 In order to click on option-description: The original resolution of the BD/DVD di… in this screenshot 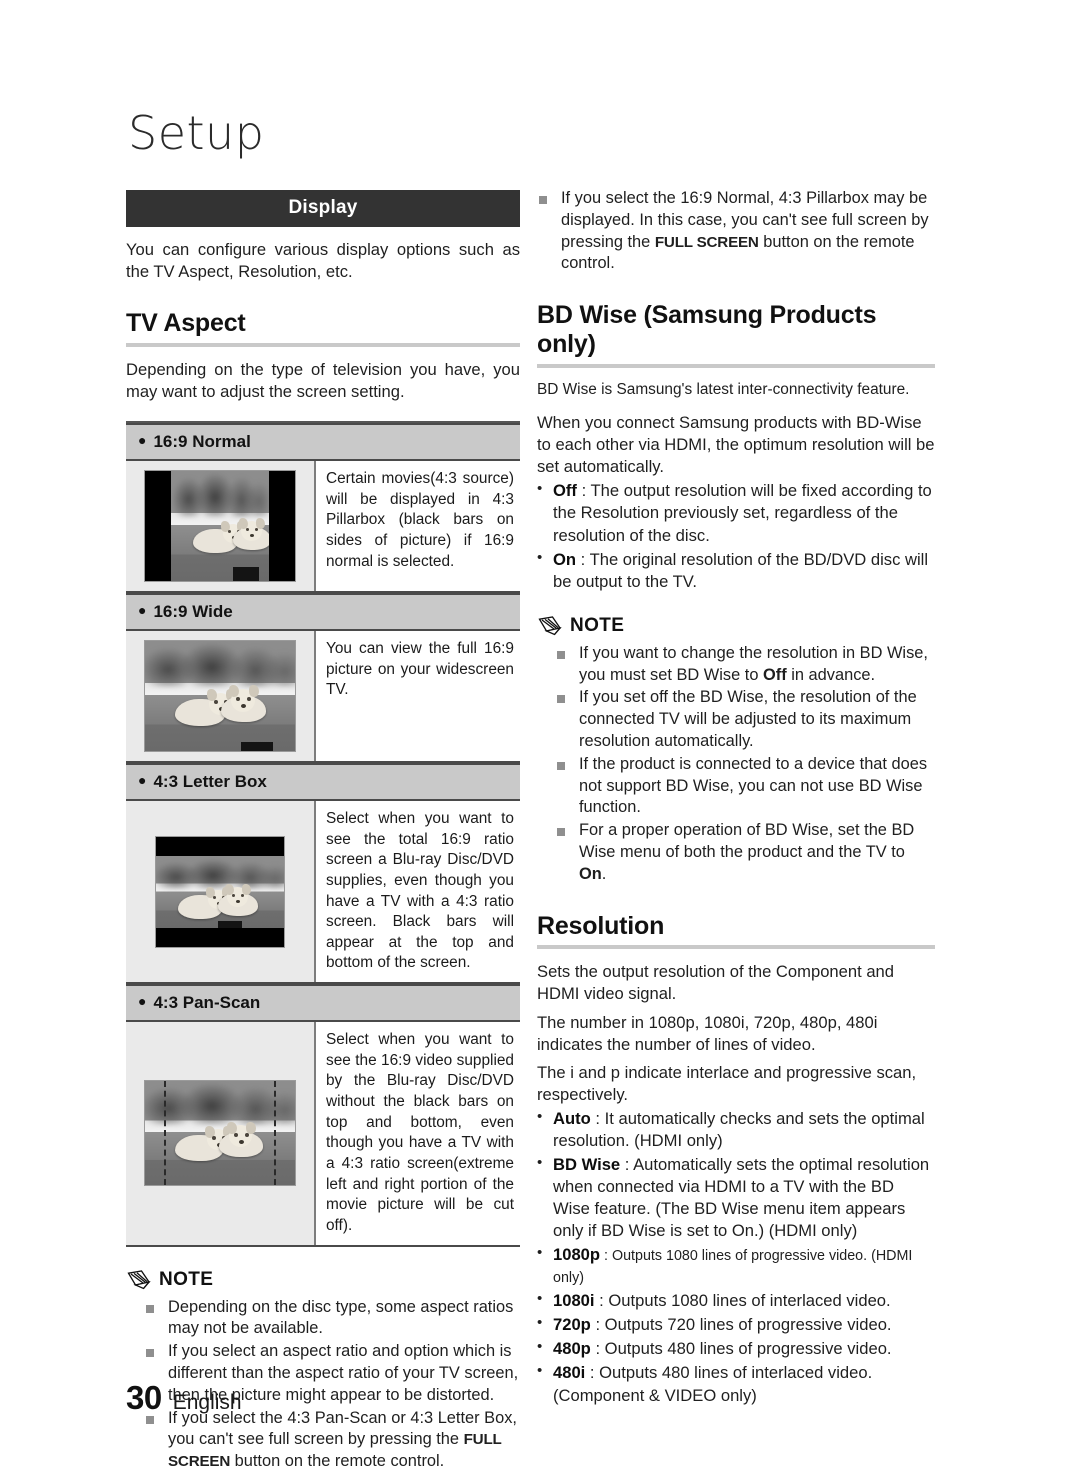, I will do `click(741, 570)`.